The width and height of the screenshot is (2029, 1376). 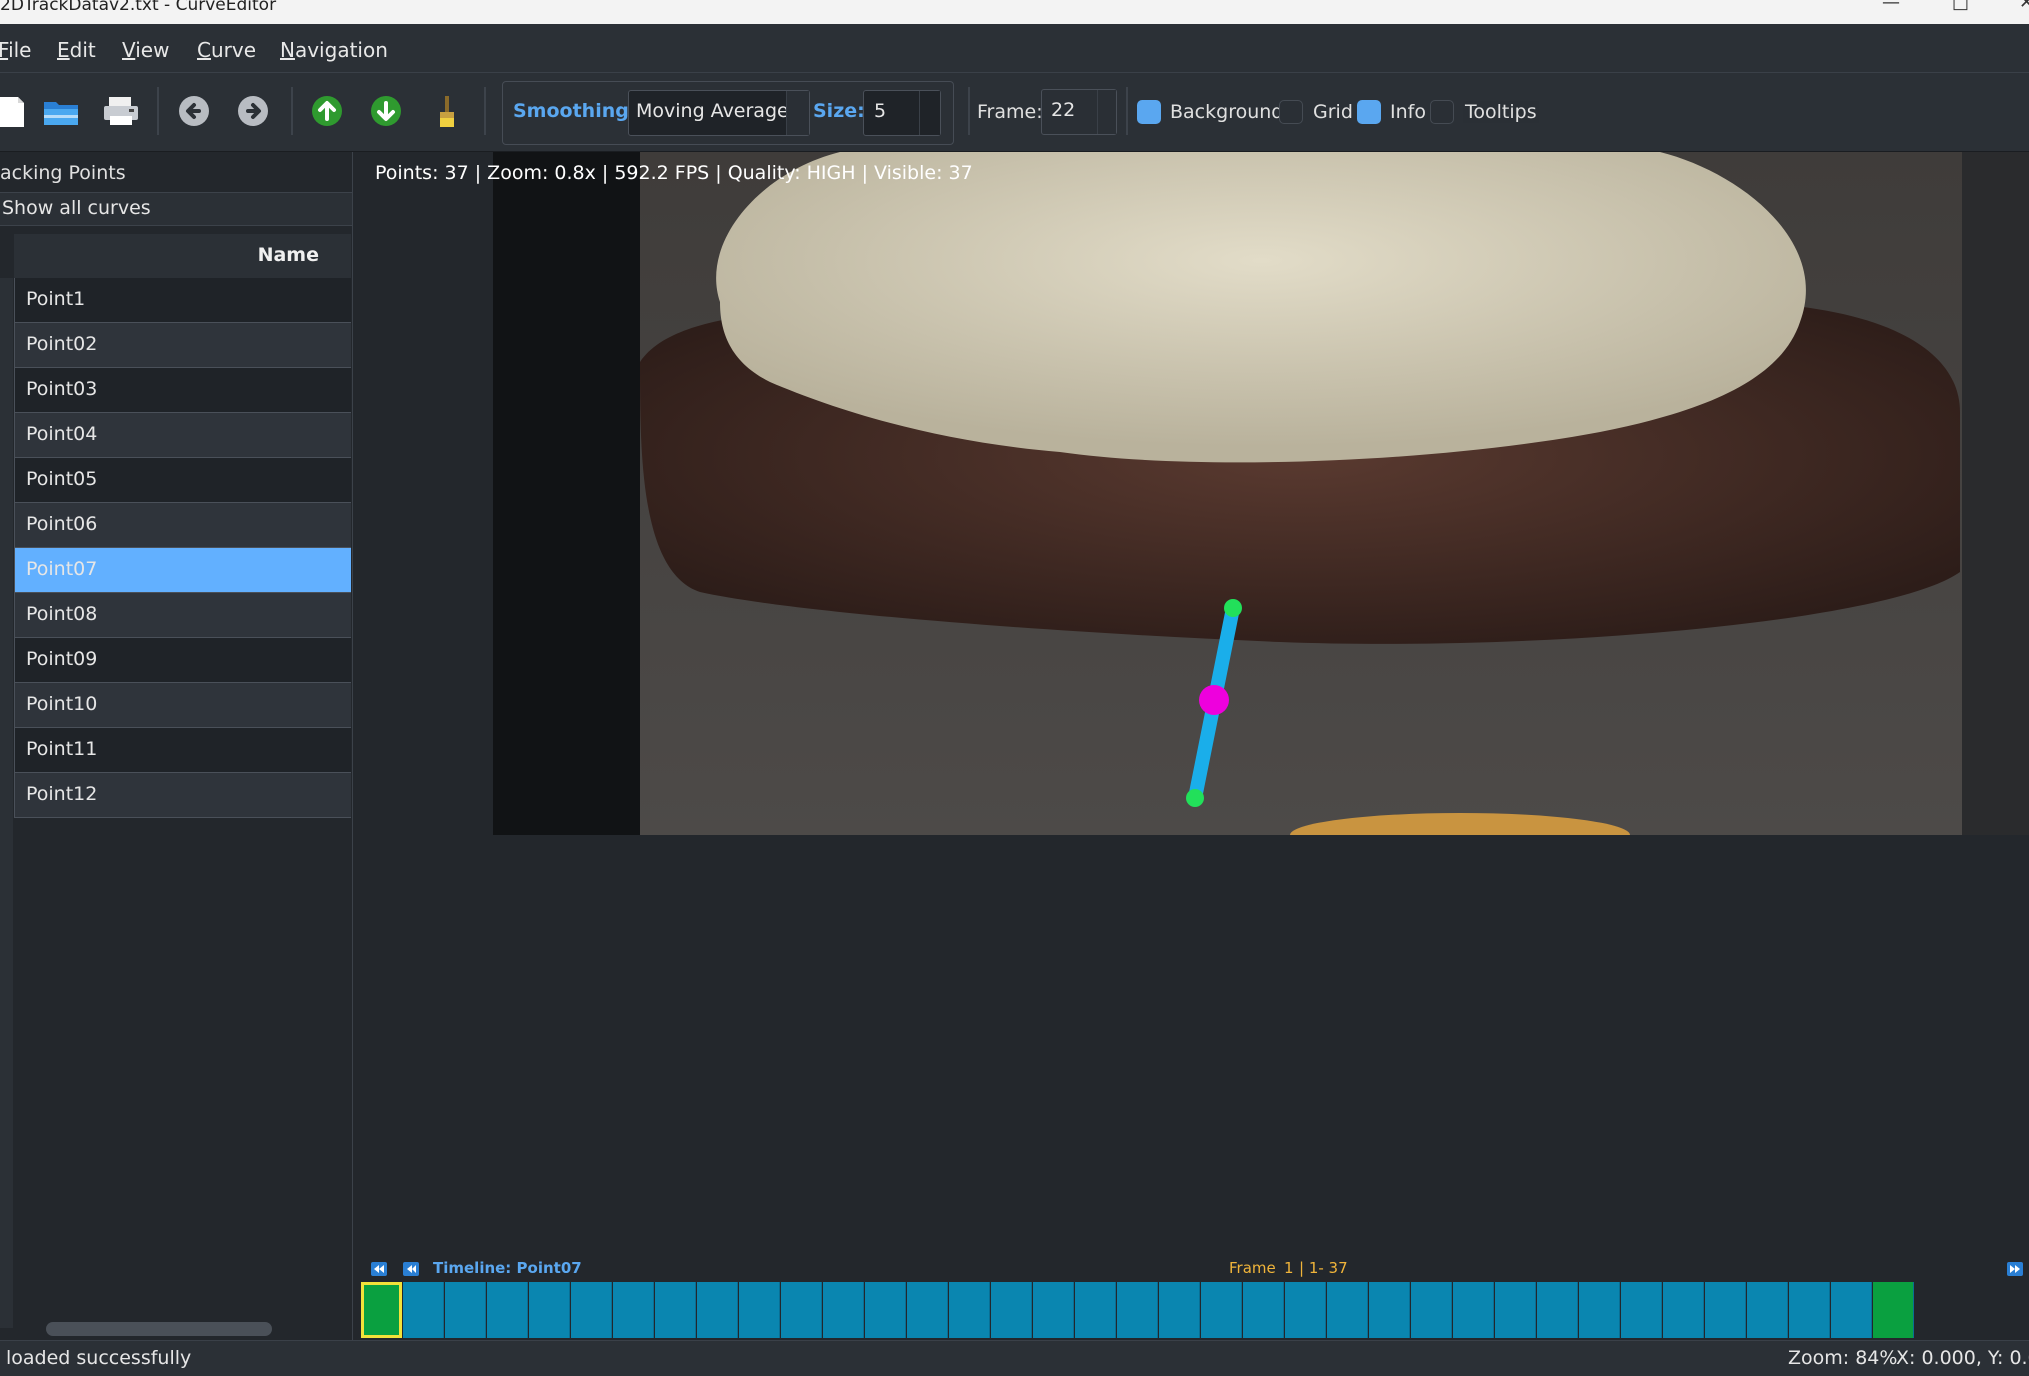 I want to click on status-coordinates: X: 0.000, Y: 0.00, so click(x=1962, y=1358).